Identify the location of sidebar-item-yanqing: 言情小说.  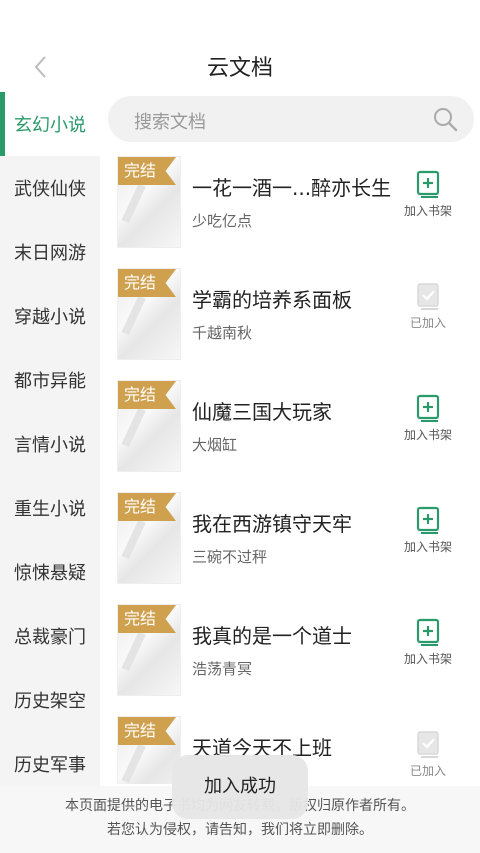
(50, 444).